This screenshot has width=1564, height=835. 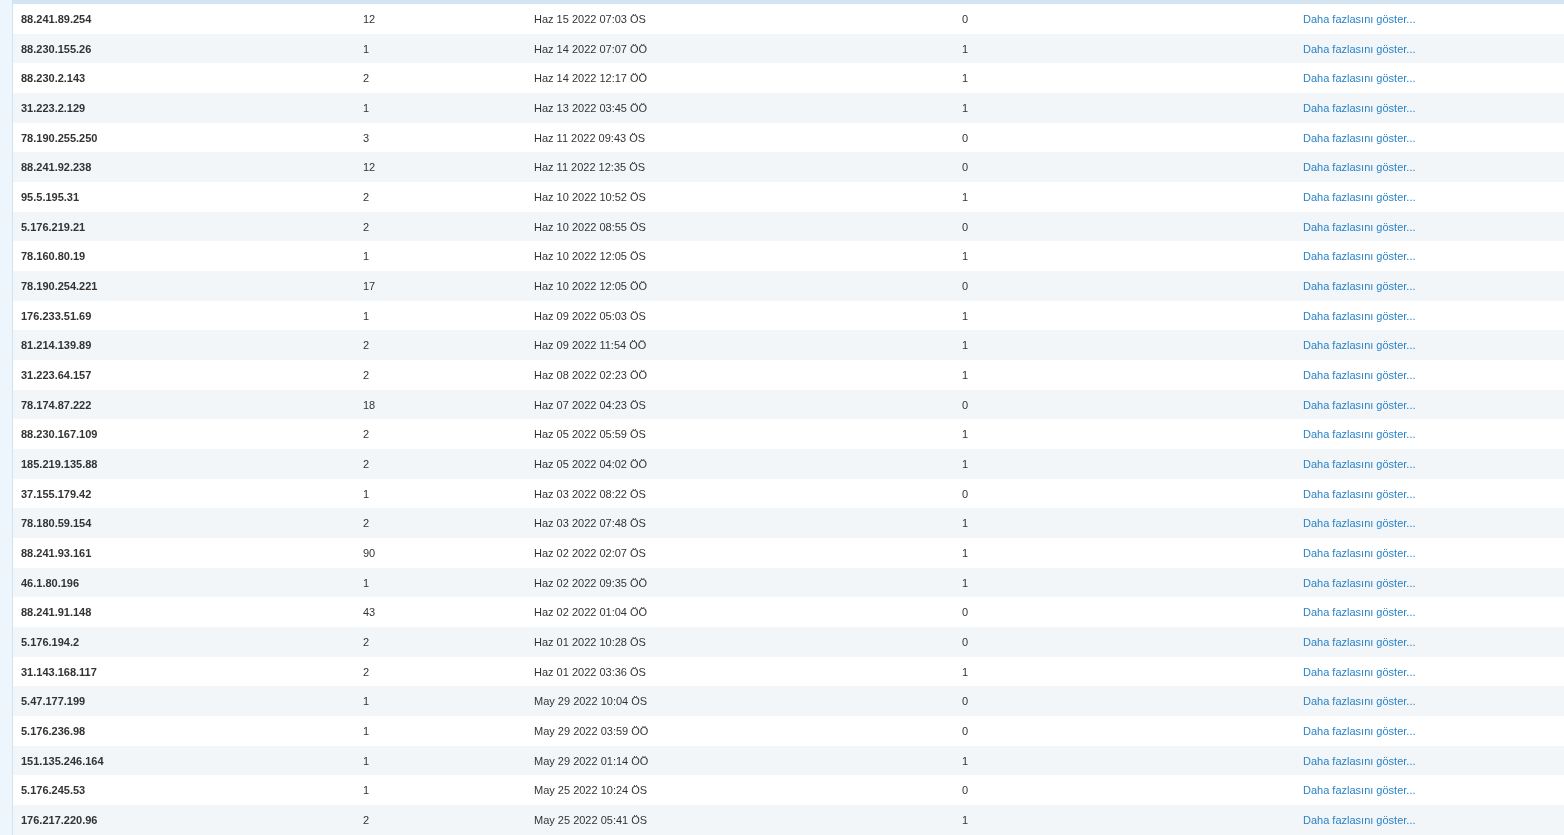 I want to click on date-cell-text: Haz 14 2022 07:07 ÖÖ, so click(x=591, y=48).